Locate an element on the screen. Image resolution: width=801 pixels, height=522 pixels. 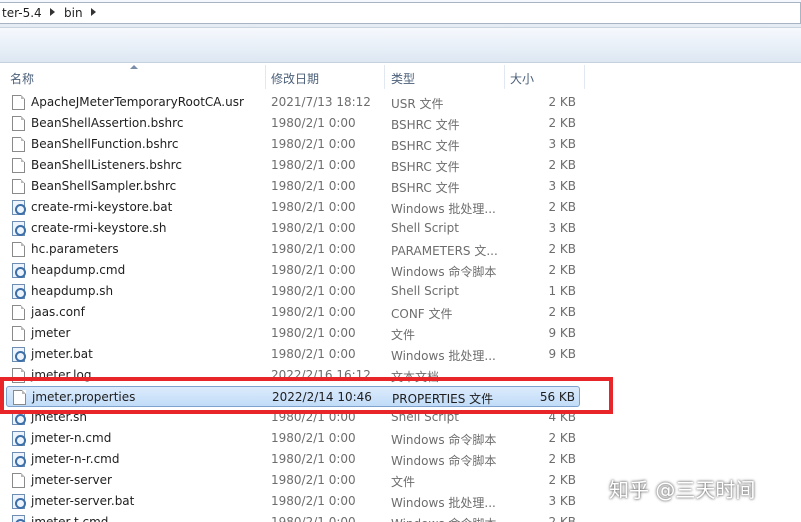
file-name: BeanShellFunction.bshrc is located at coordinates (105, 144).